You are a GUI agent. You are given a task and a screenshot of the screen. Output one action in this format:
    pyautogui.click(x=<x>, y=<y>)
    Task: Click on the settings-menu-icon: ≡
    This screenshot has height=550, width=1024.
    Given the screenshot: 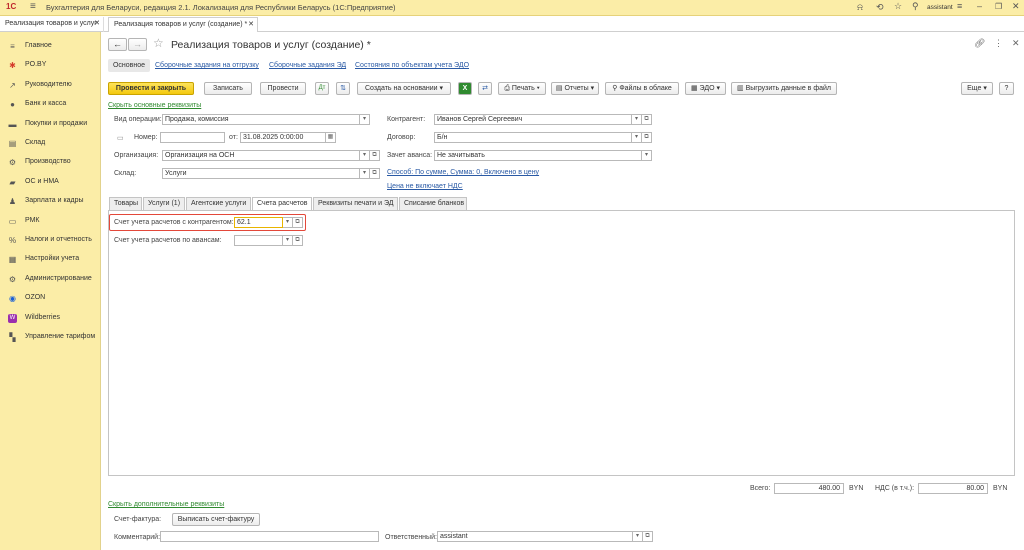 What is the action you would take?
    pyautogui.click(x=959, y=6)
    